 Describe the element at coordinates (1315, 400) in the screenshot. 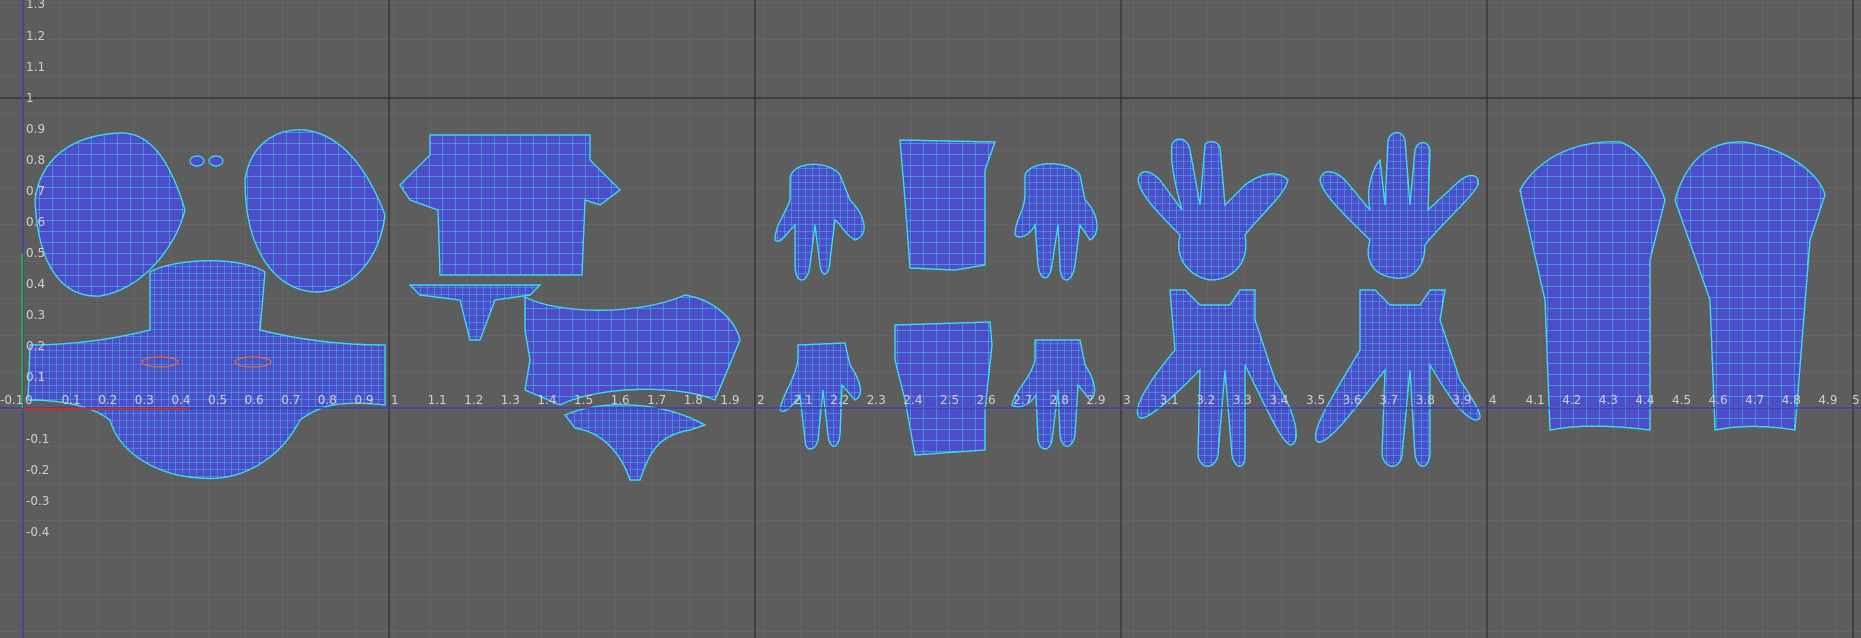

I see `u-tick-label: 3.5` at that location.